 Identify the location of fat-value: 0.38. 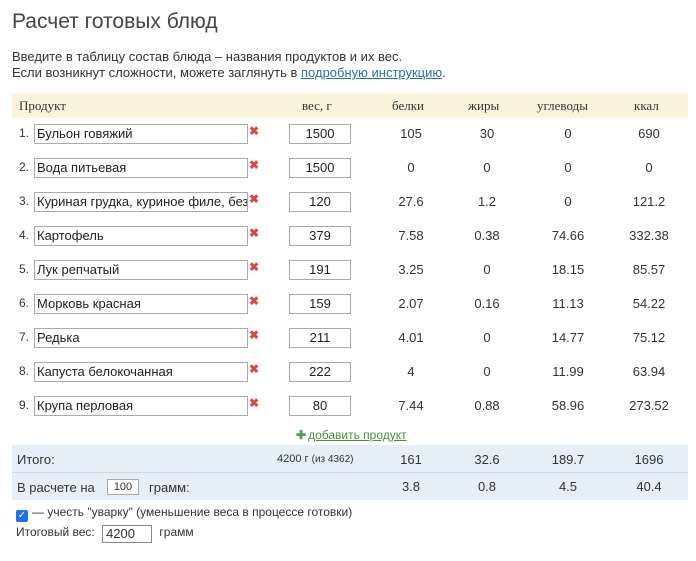
(487, 235).